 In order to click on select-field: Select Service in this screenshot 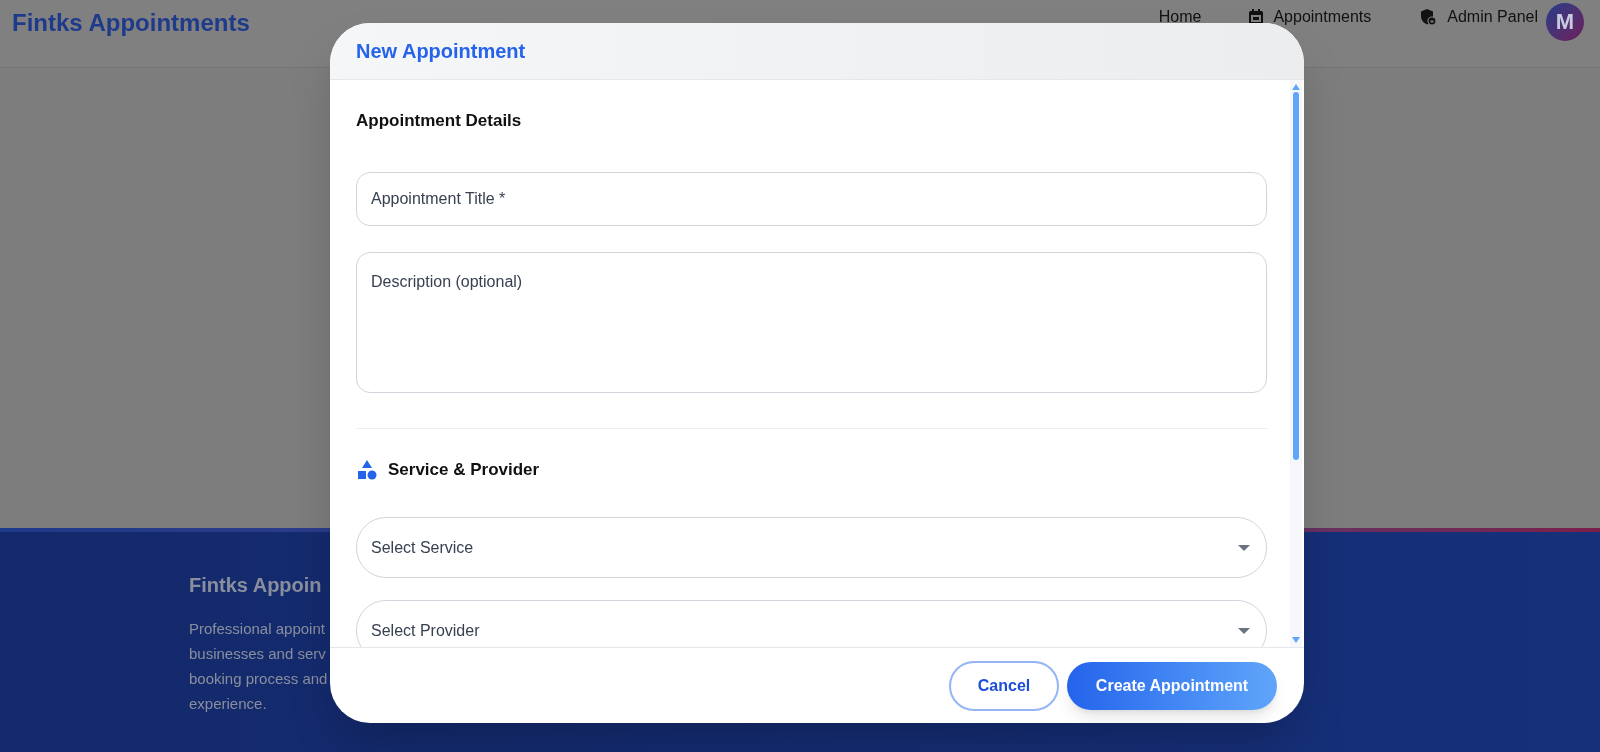, I will do `click(811, 547)`.